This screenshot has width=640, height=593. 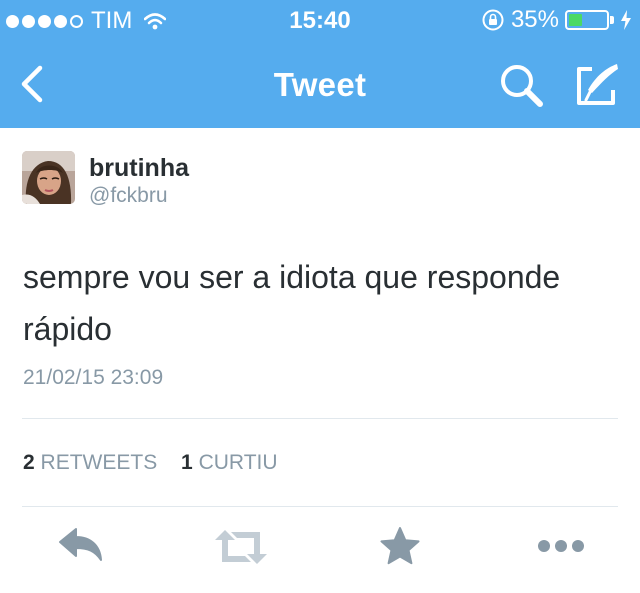 What do you see at coordinates (99, 462) in the screenshot?
I see `retweets-label: RETWEETS` at bounding box center [99, 462].